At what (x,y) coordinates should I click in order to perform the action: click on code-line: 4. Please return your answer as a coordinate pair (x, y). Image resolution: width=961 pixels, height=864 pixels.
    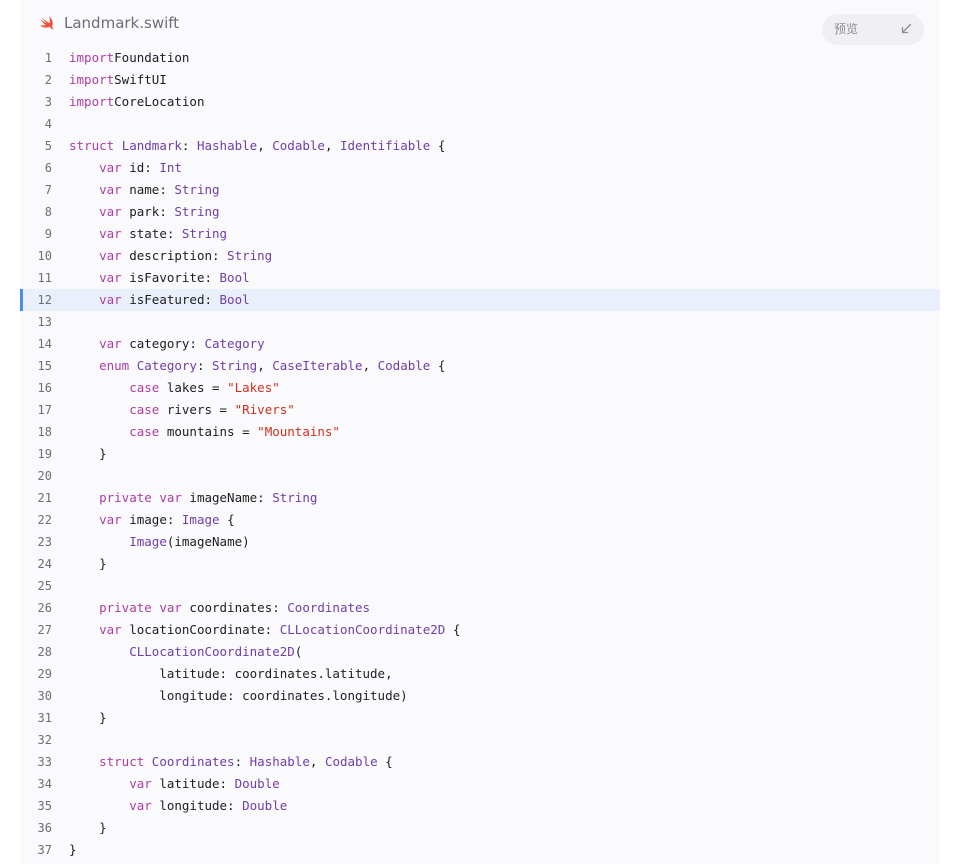
    Looking at the image, I should click on (480, 124).